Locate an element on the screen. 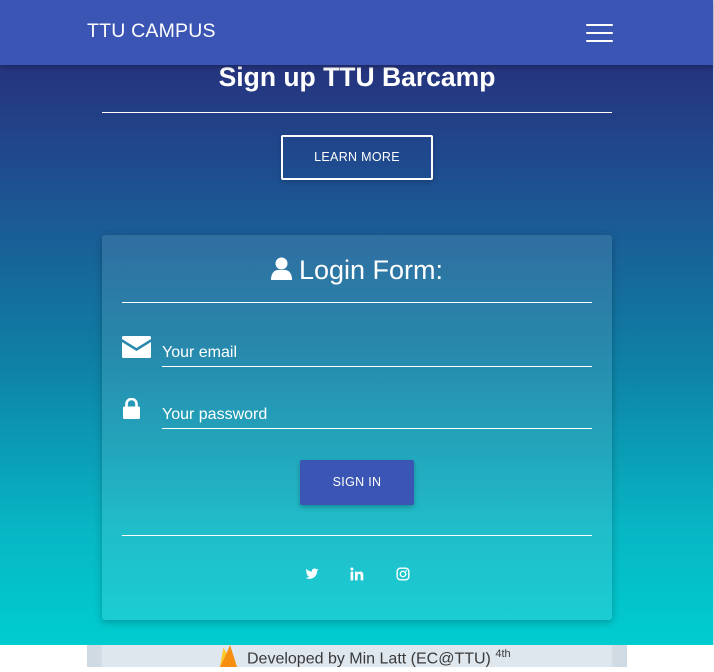  form-divider is located at coordinates (357, 302).